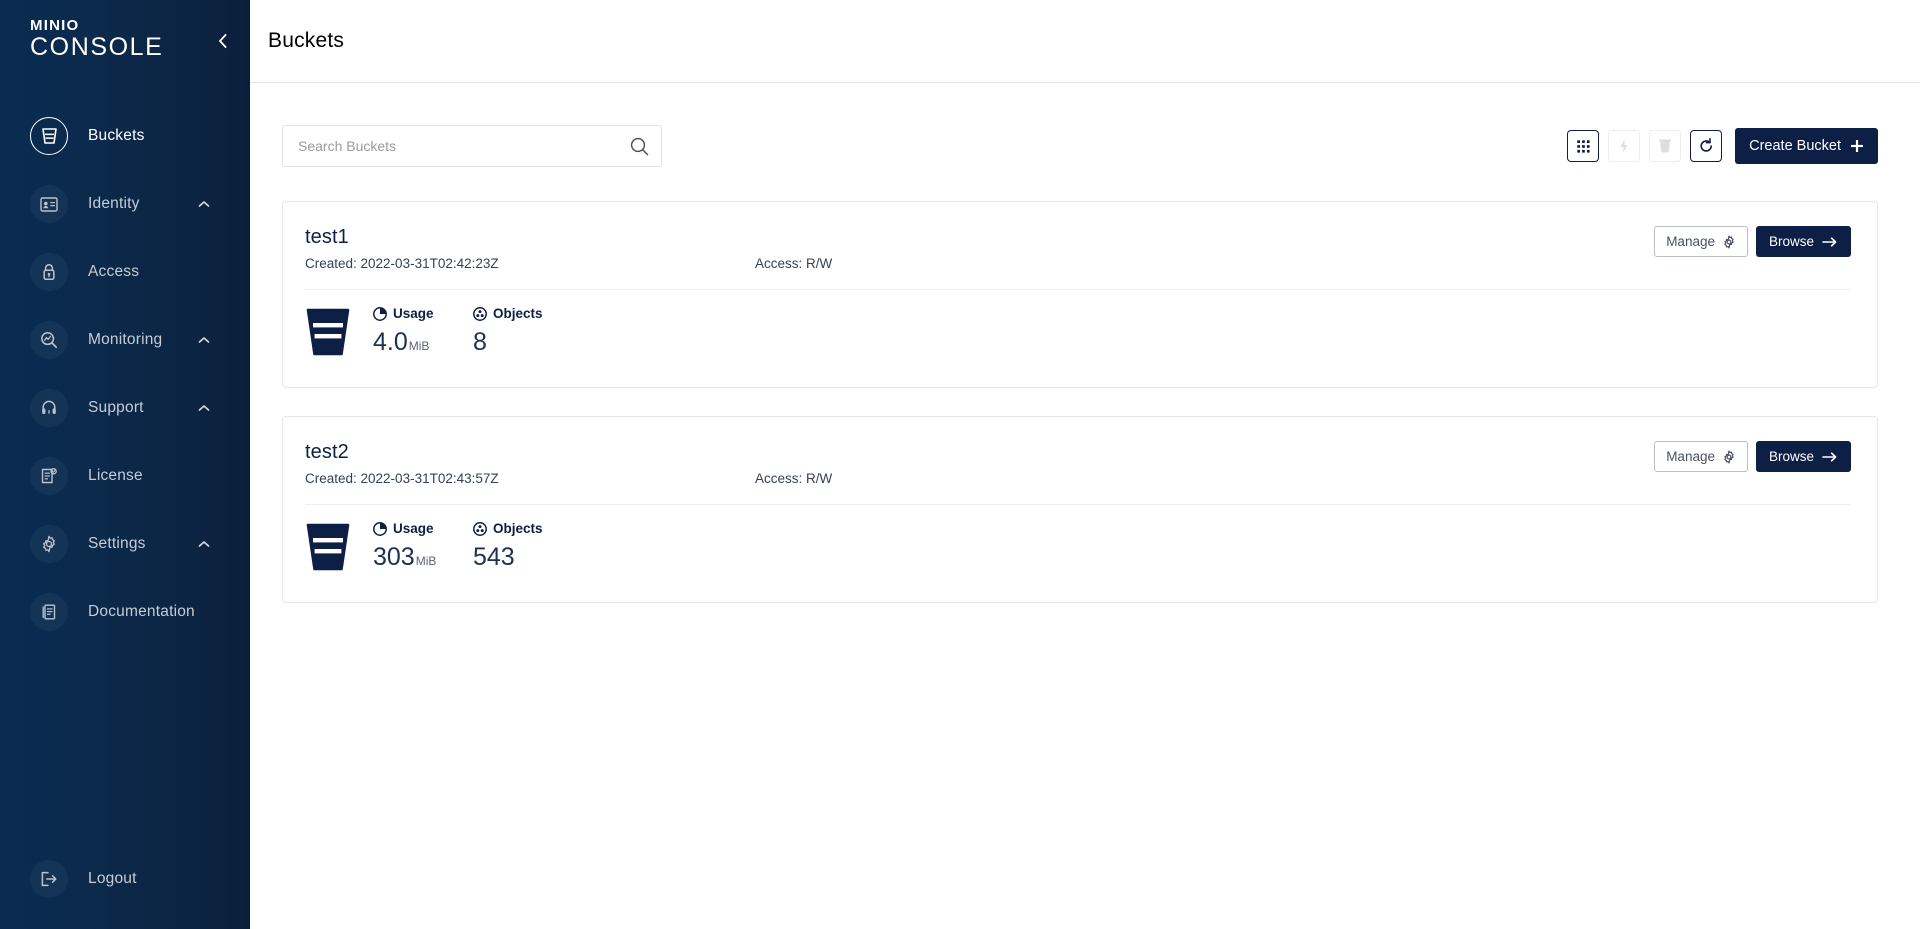 The width and height of the screenshot is (1920, 929). Describe the element at coordinates (49, 272) in the screenshot. I see `lock-icon` at that location.